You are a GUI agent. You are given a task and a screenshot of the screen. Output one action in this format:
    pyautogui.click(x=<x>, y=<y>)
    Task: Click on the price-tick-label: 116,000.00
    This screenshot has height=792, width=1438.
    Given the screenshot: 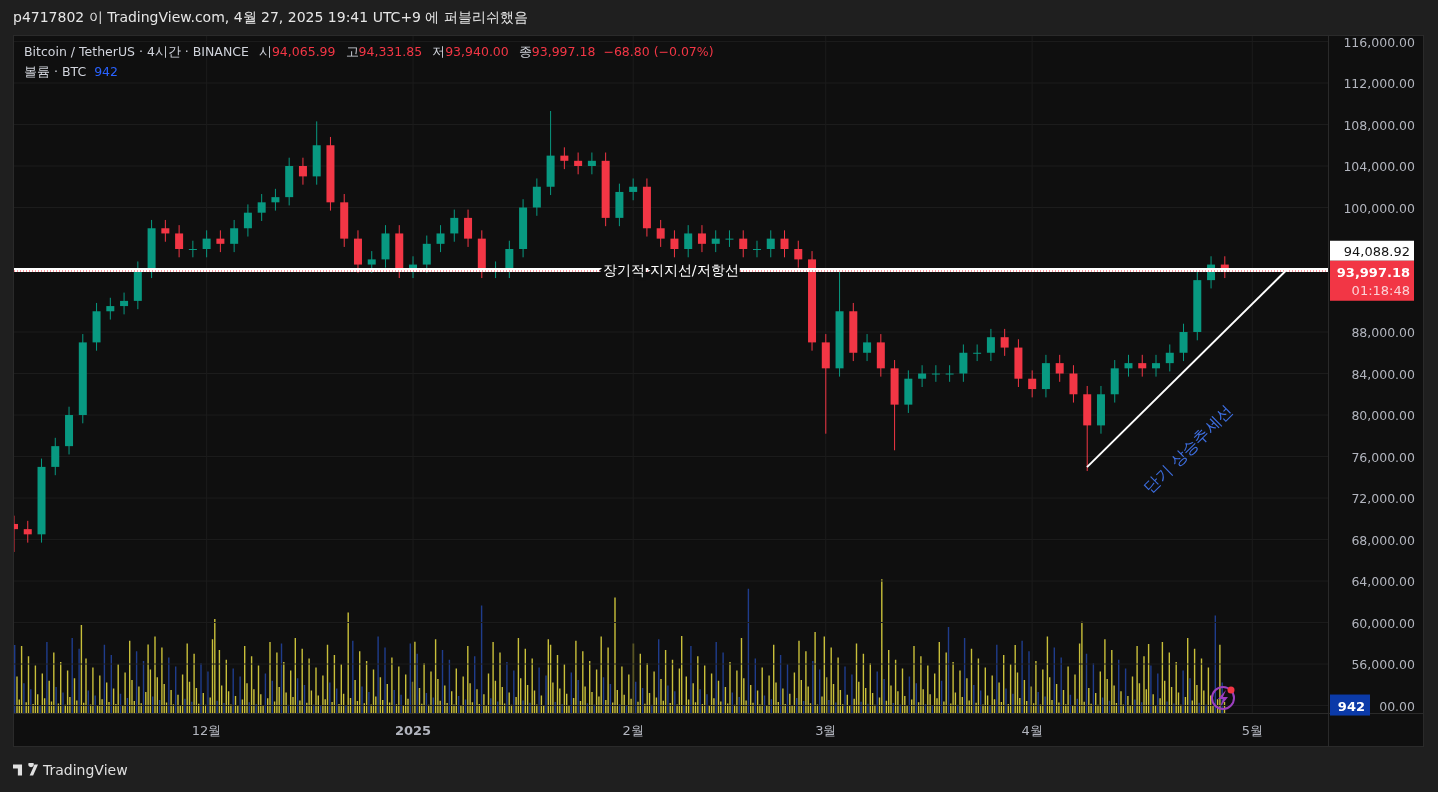 What is the action you would take?
    pyautogui.click(x=1379, y=43)
    